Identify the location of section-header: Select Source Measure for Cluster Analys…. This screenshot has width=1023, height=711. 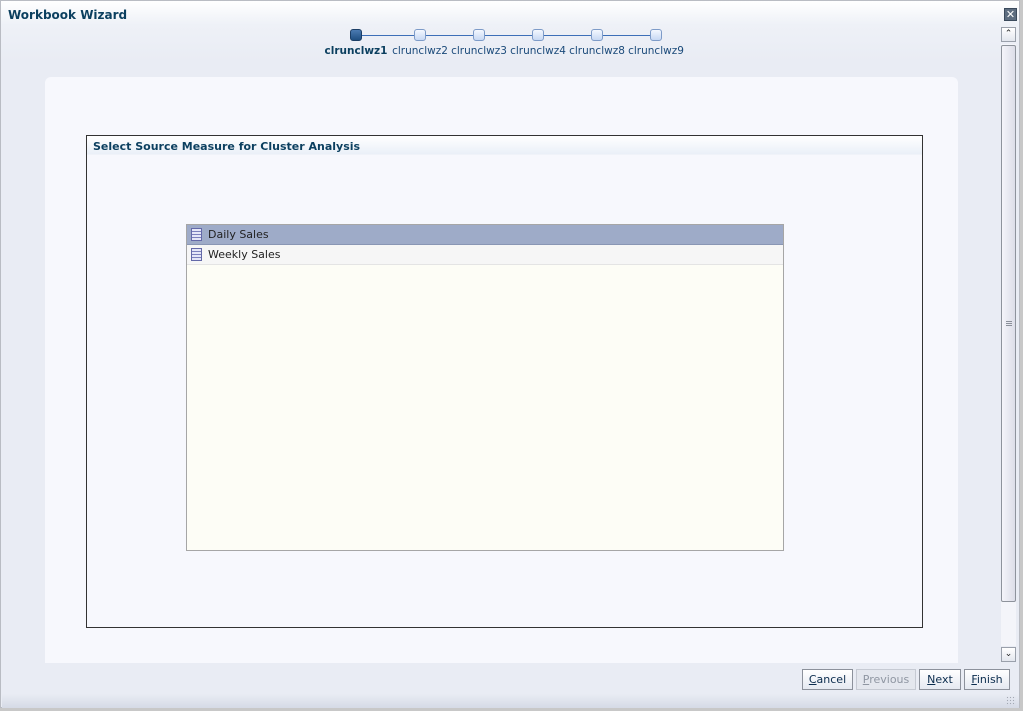
(504, 145).